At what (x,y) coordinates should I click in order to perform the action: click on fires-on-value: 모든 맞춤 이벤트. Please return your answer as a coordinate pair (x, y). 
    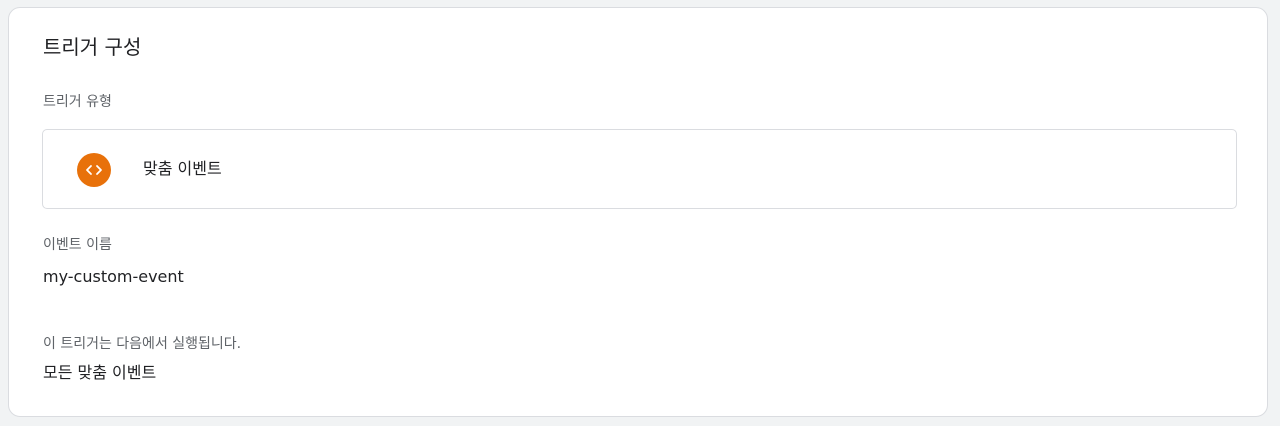
    Looking at the image, I should click on (100, 372).